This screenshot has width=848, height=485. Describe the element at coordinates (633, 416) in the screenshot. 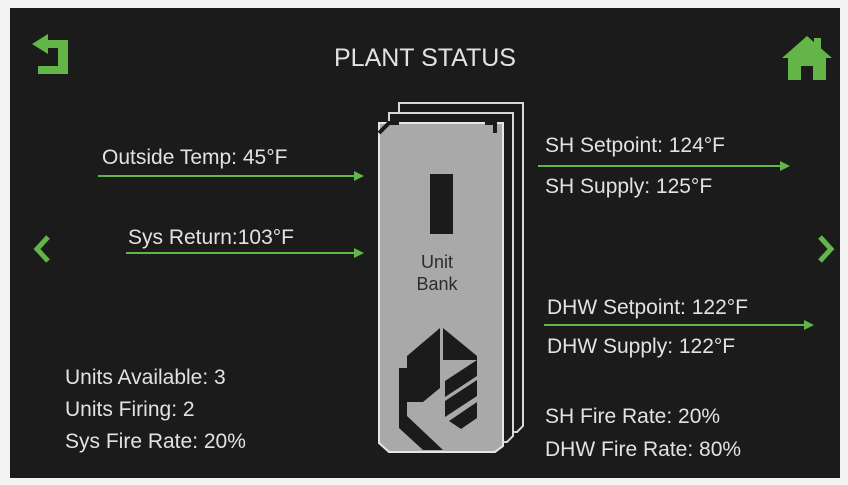

I see `sh-fire-rate-label: SH Fire Rate: 20%` at that location.